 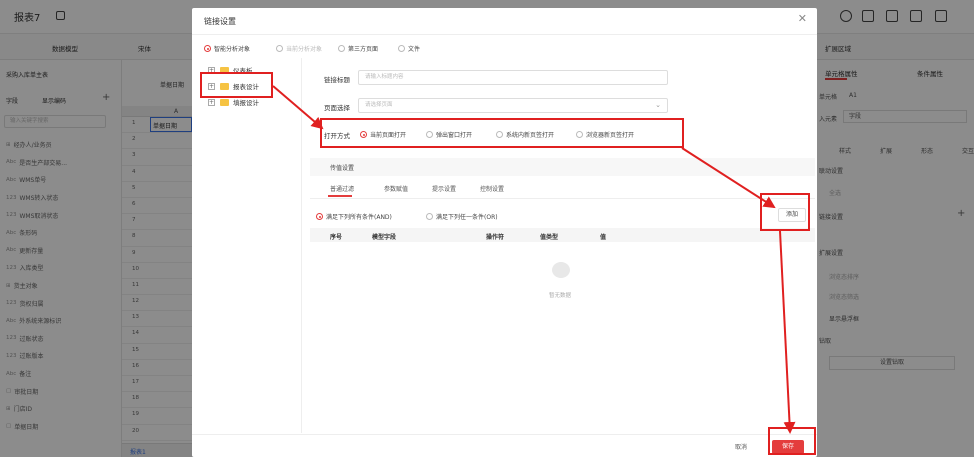 I want to click on arrow-add-to-save, so click(x=787, y=332).